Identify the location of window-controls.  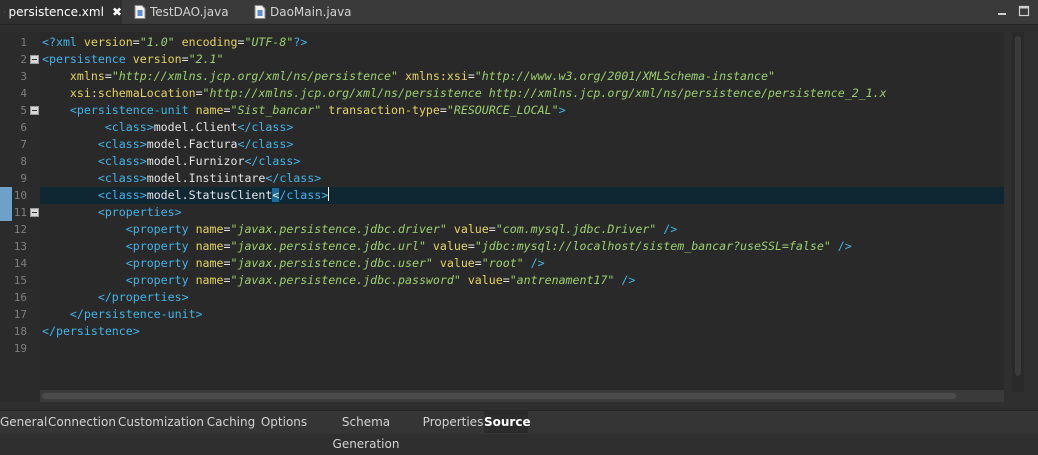
(1013, 11).